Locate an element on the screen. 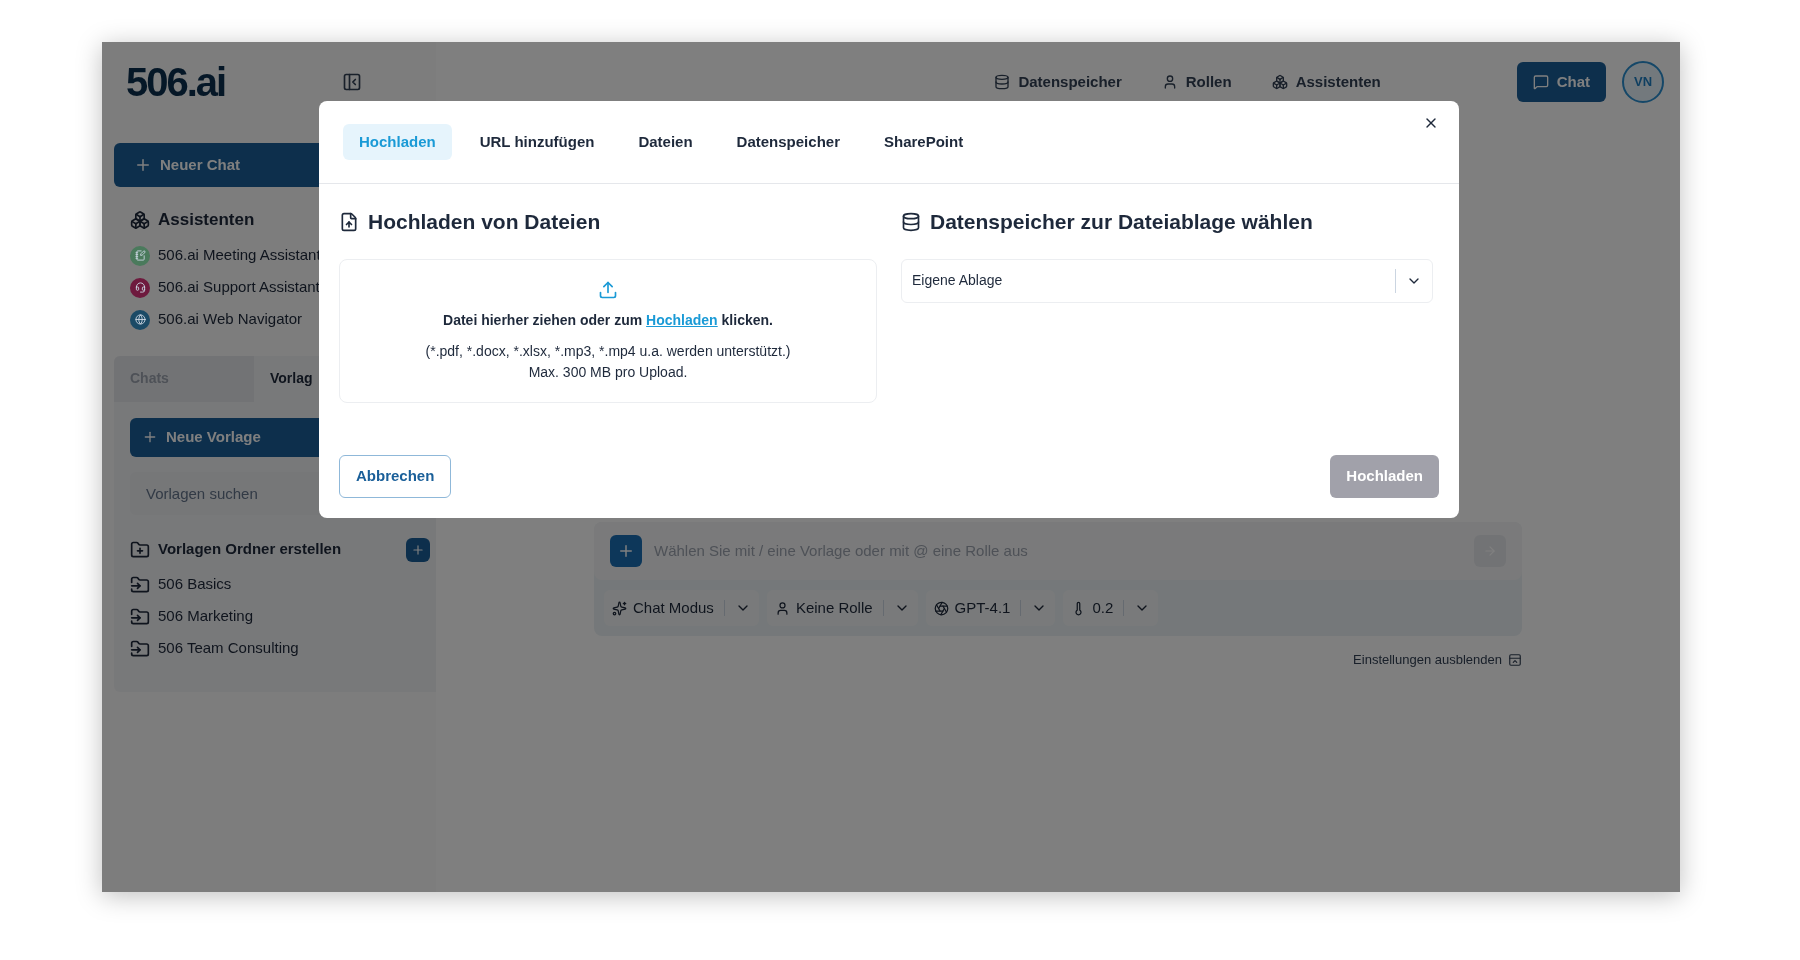 Image resolution: width=1800 pixels, height=960 pixels. drop-instructions: Datei hierher ziehen oder zum Hochladen klicken. is located at coordinates (608, 320).